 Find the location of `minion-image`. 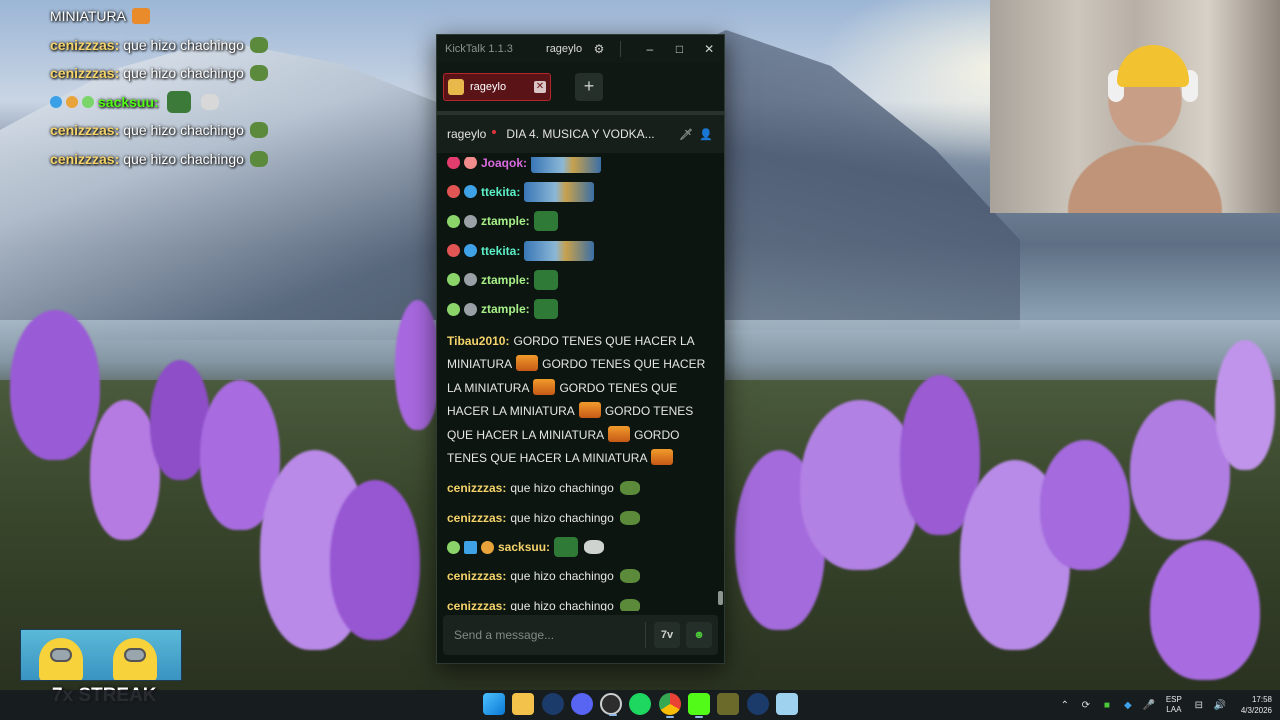

minion-image is located at coordinates (61, 659).